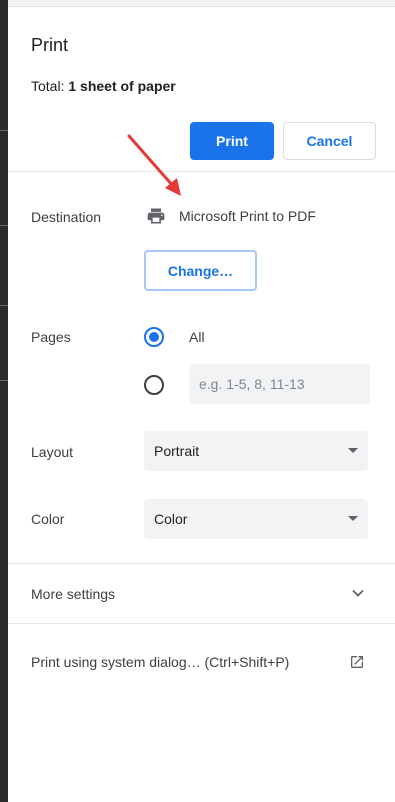  What do you see at coordinates (256, 451) in the screenshot?
I see `layout-select: Portrait` at bounding box center [256, 451].